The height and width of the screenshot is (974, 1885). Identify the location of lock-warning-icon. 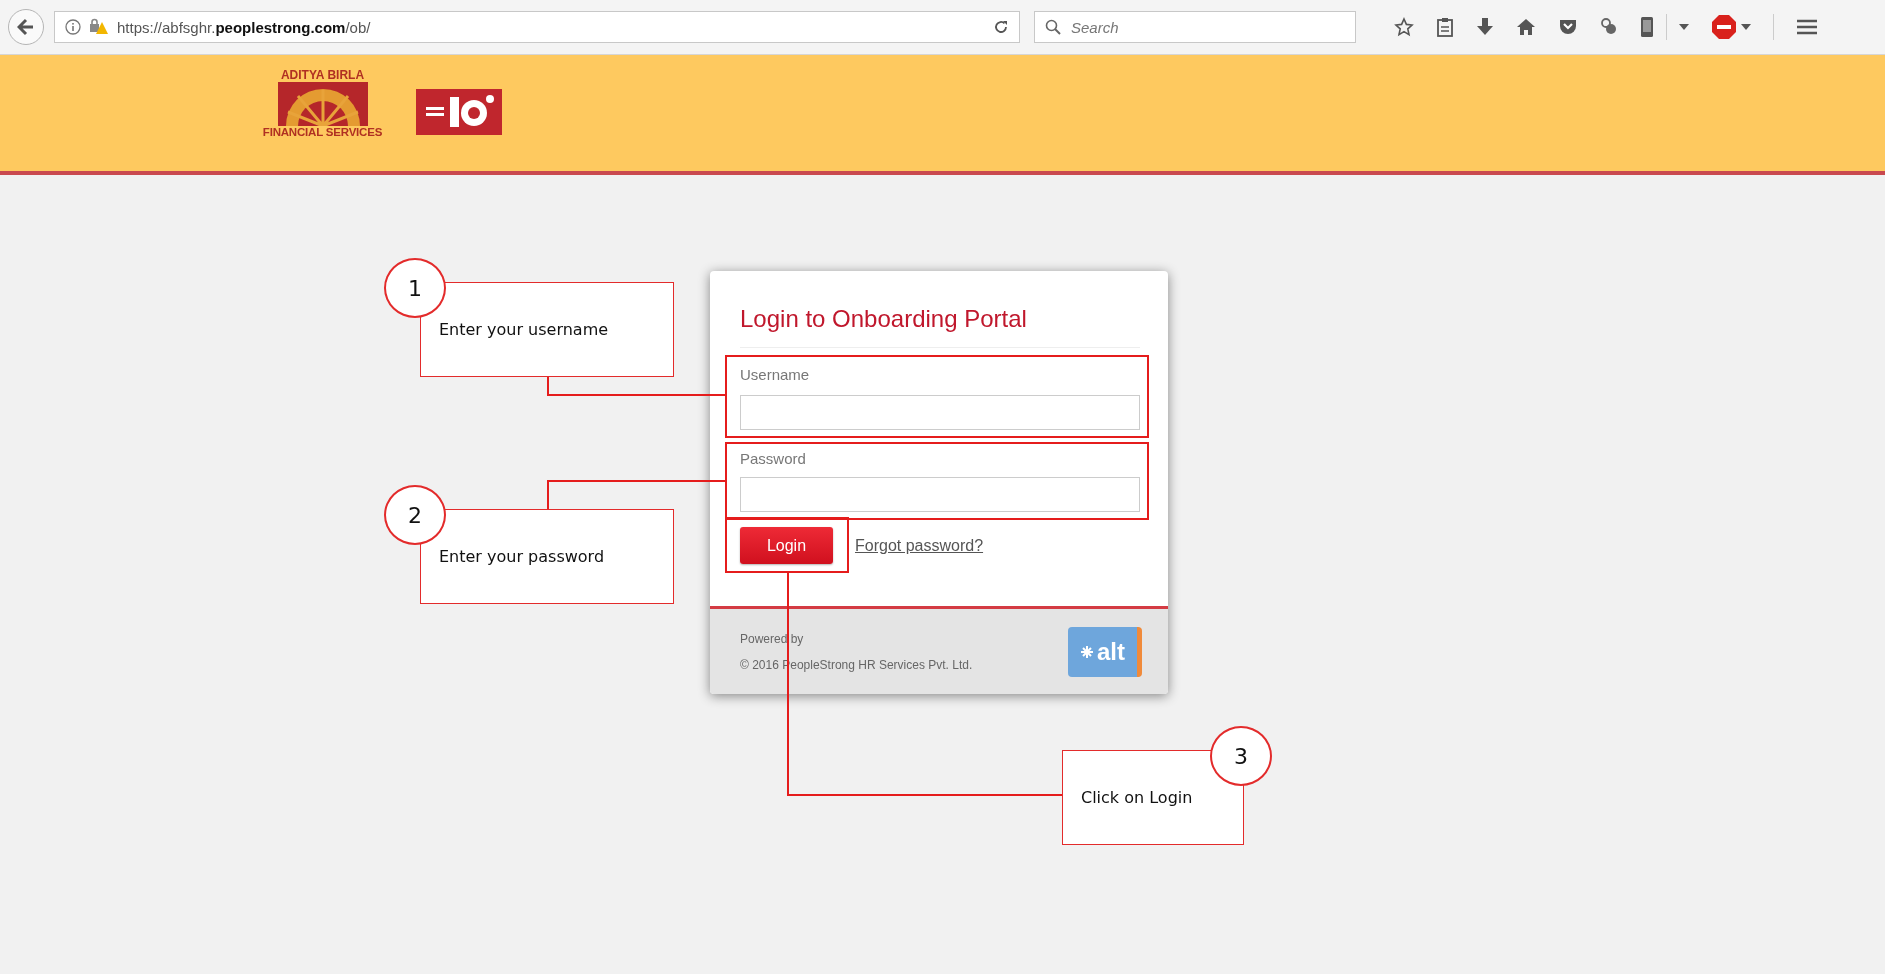
(99, 27).